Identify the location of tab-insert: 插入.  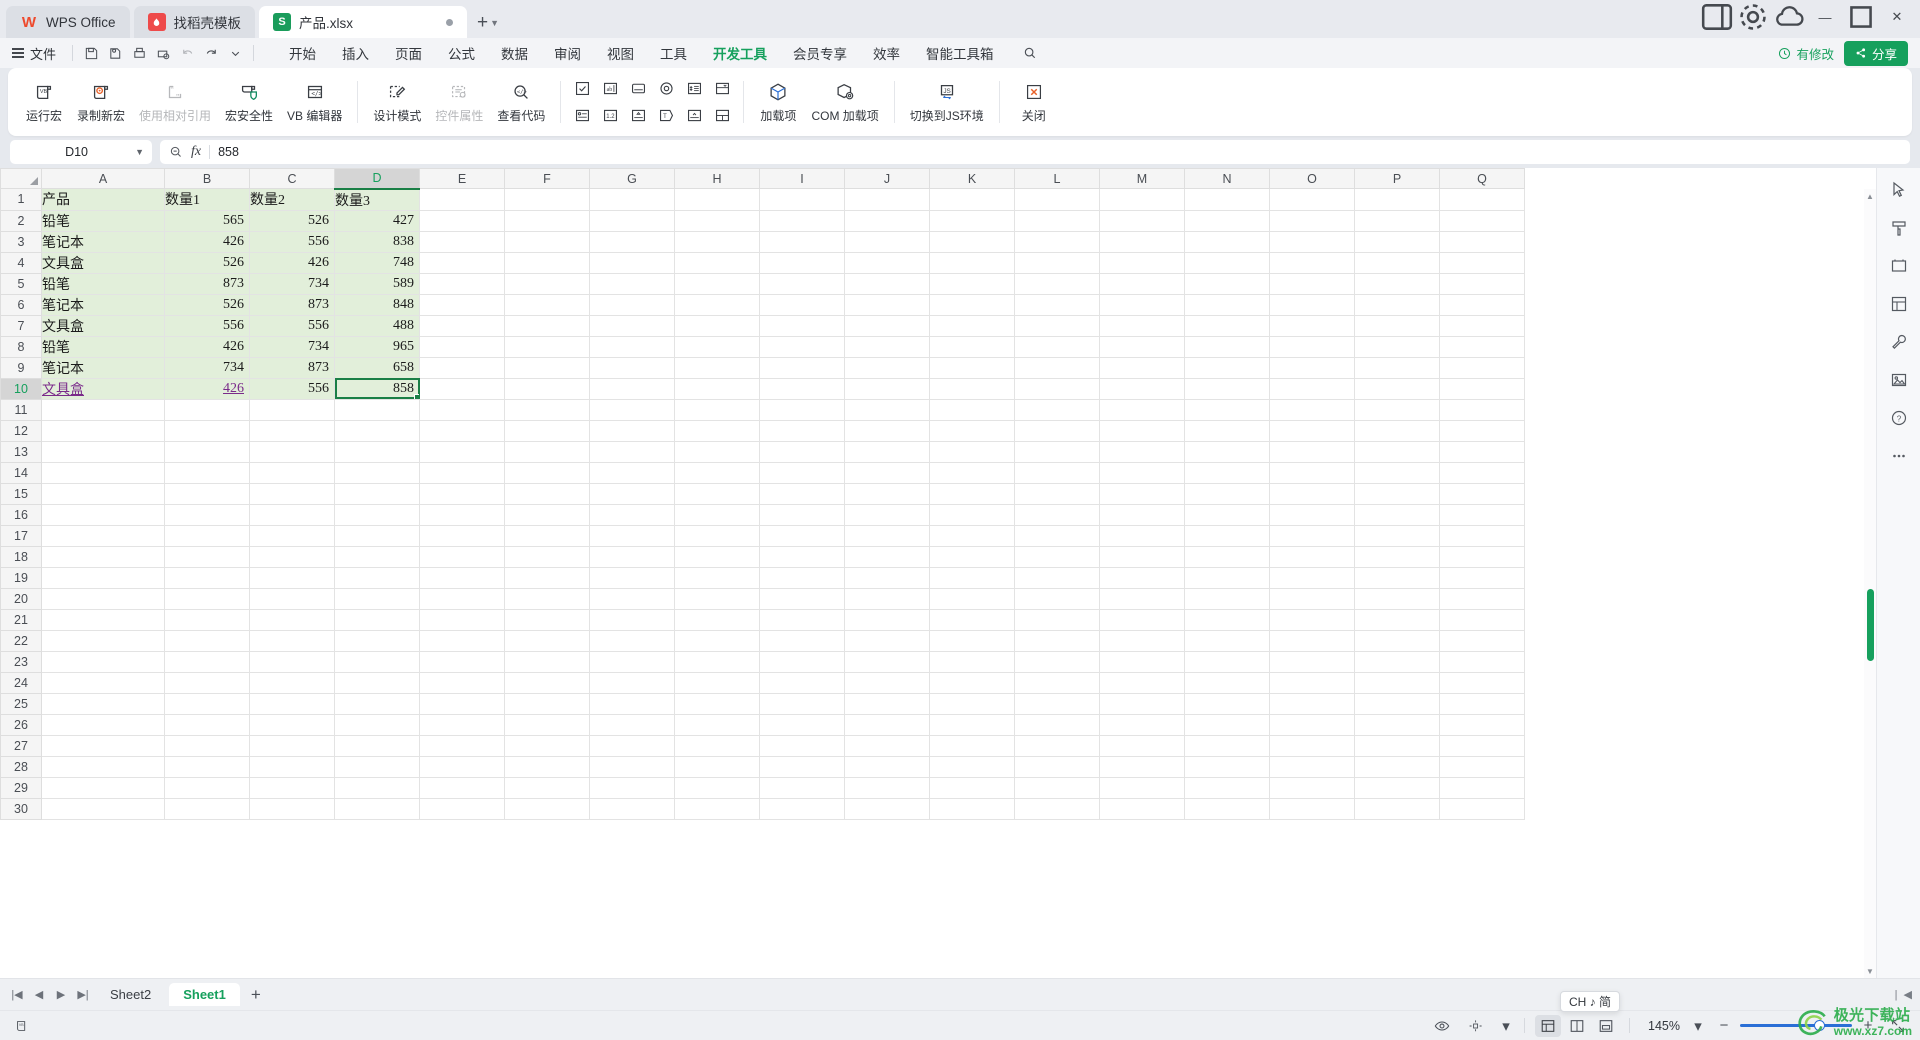
(355, 53).